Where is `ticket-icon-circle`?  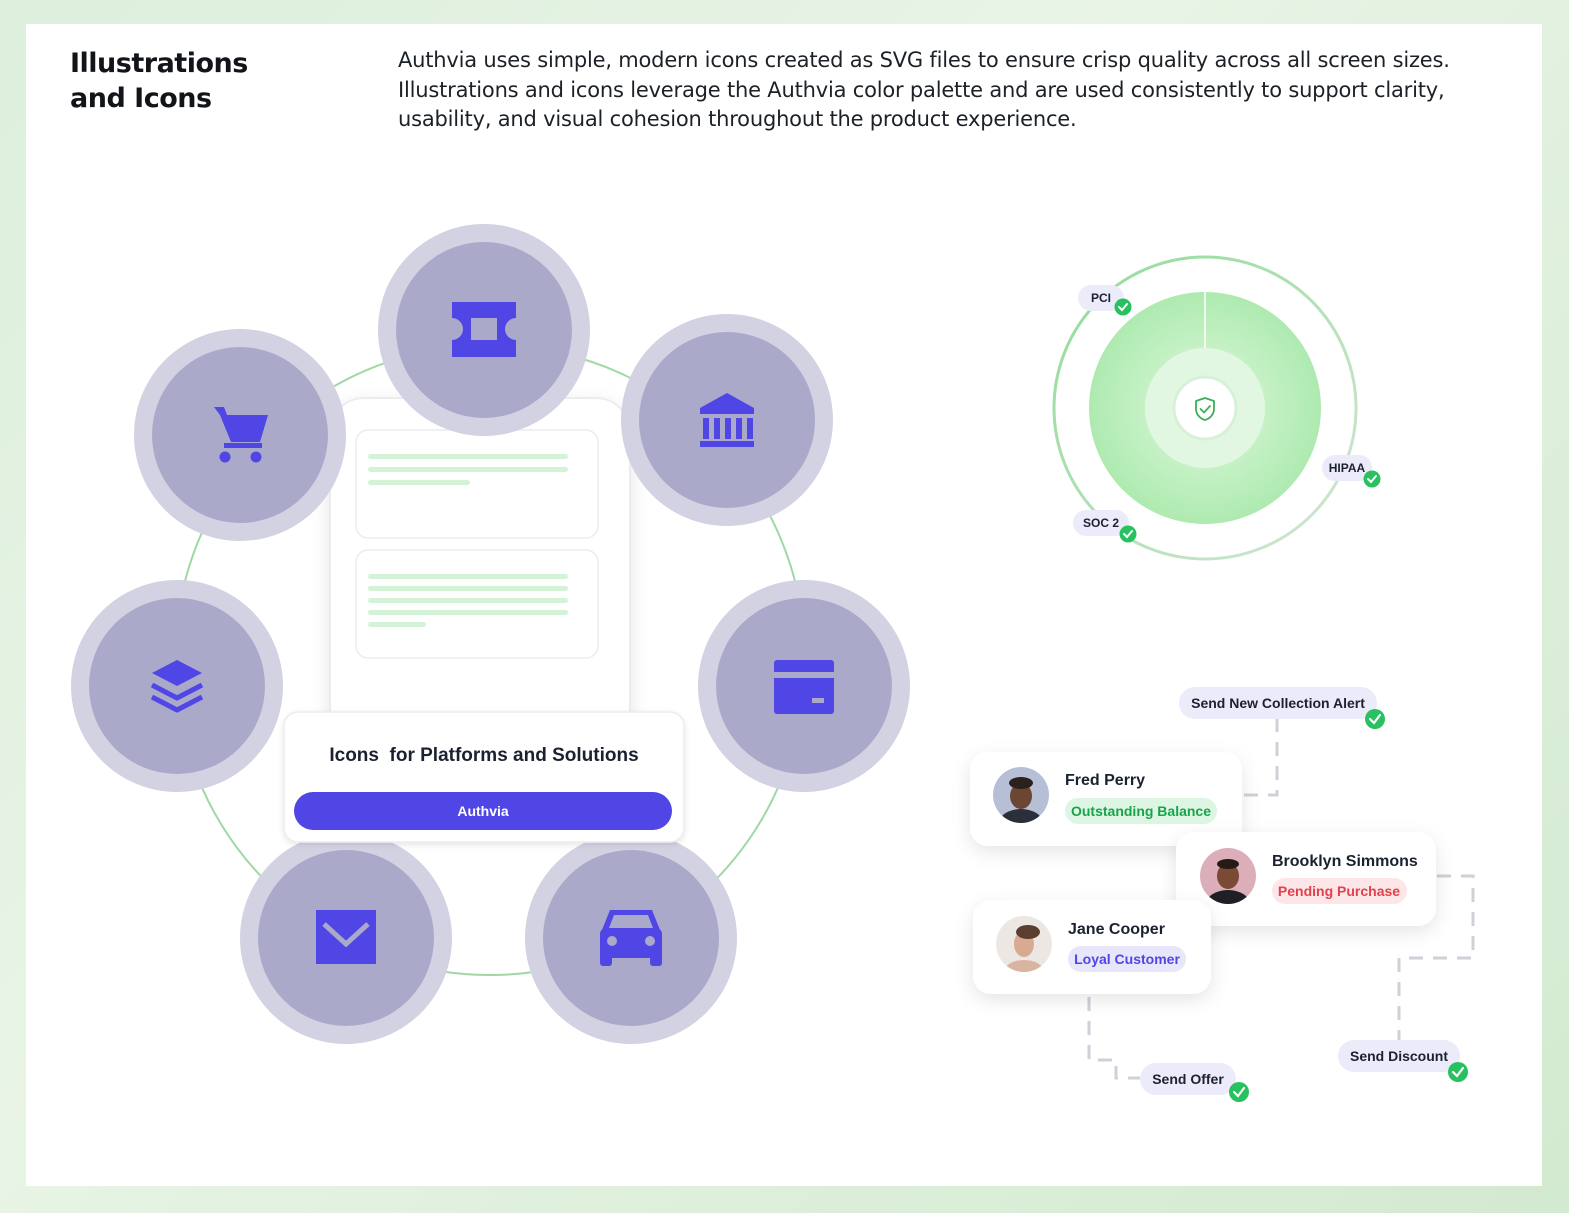
ticket-icon-circle is located at coordinates (484, 330).